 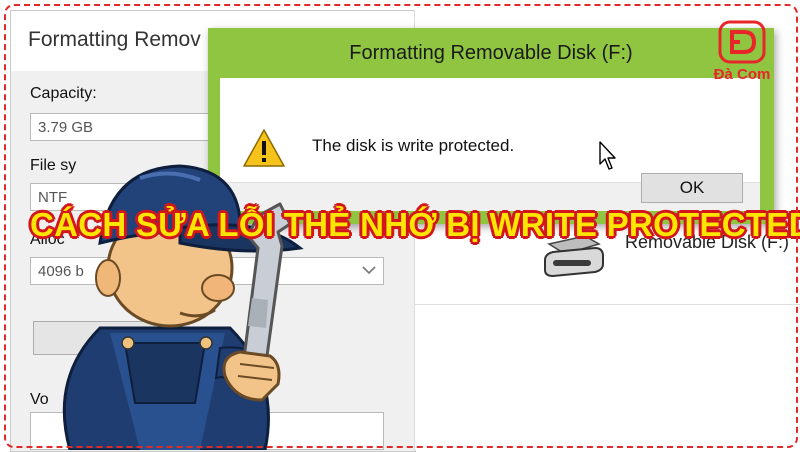 I want to click on panel-divider, so click(x=607, y=304).